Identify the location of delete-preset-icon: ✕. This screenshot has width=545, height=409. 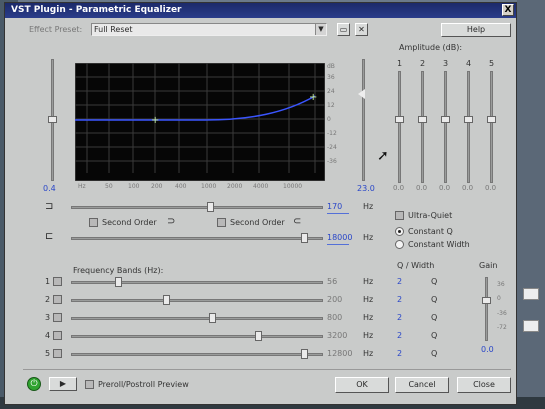
(361, 29).